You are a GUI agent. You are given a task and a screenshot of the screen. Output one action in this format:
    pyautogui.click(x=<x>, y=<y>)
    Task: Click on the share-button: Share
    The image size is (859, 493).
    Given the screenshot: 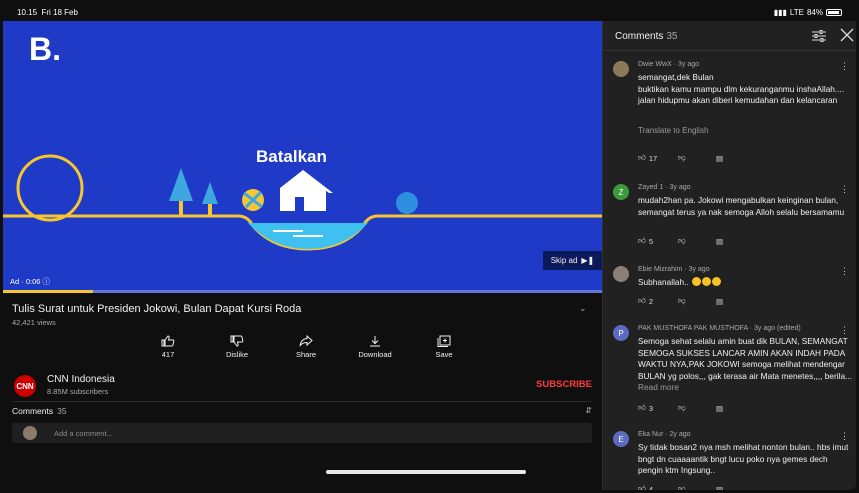 What is the action you would take?
    pyautogui.click(x=306, y=347)
    